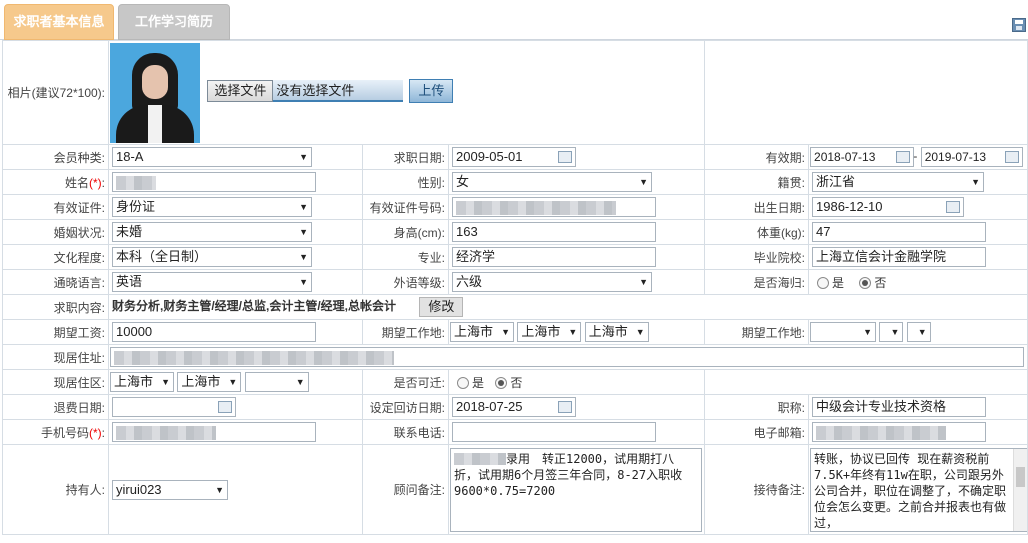 This screenshot has width=1028, height=543. Describe the element at coordinates (214, 182) in the screenshot. I see `name-input` at that location.